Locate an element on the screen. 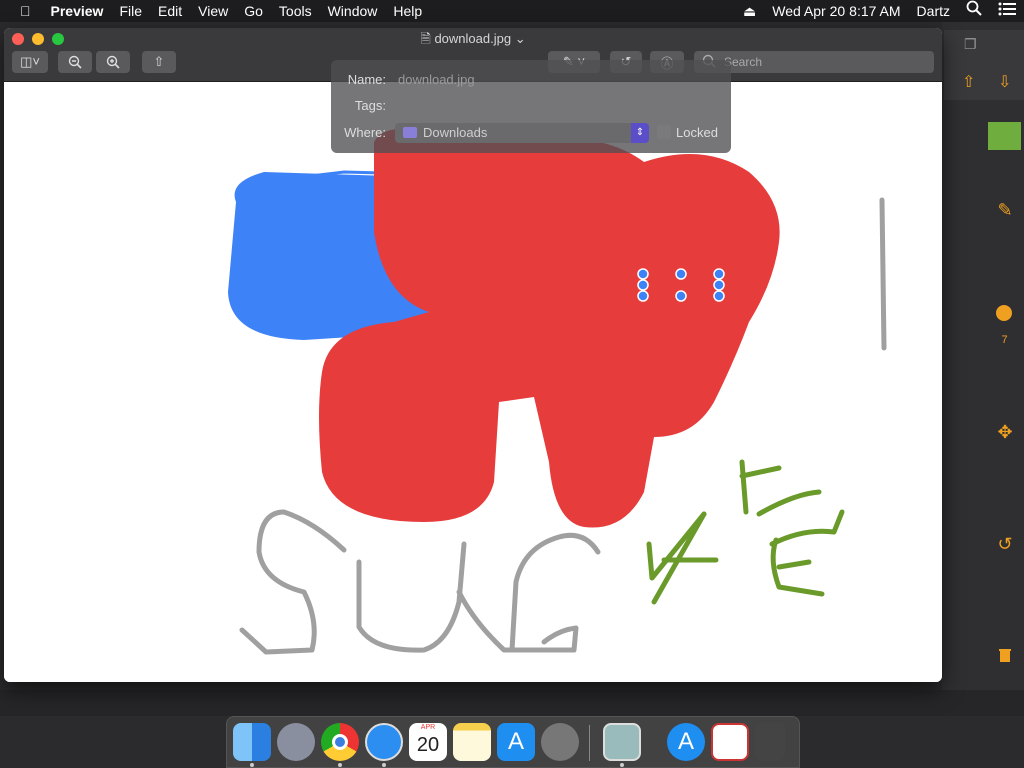  chevron-updown-icon: ⇕ is located at coordinates (640, 133).